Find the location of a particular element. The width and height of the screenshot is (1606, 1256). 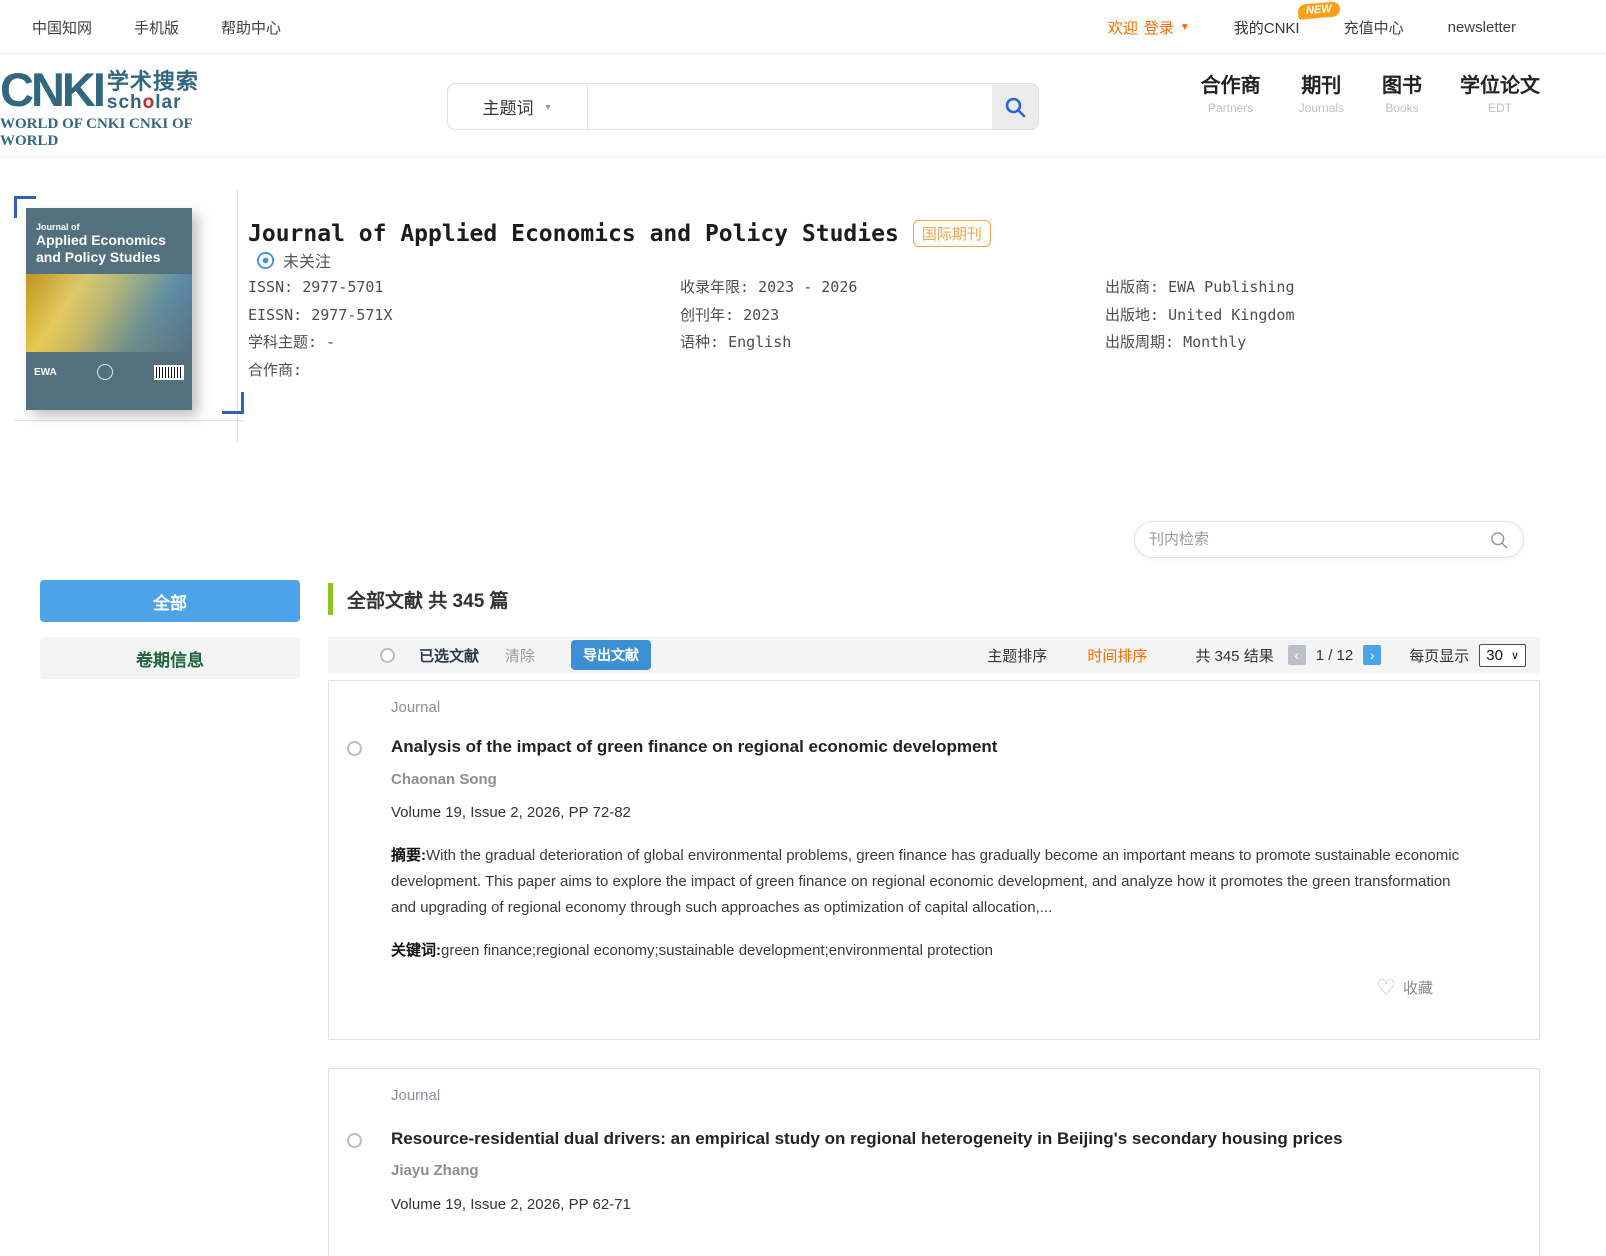

cover-artwork is located at coordinates (109, 313).